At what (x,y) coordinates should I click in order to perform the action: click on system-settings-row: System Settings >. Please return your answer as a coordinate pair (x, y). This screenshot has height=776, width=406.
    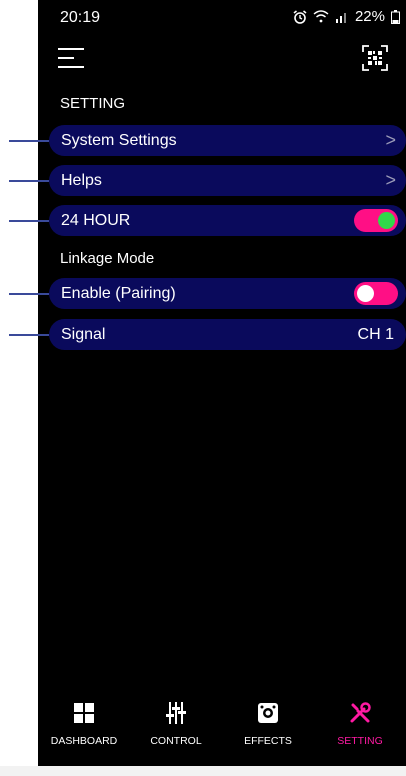
    Looking at the image, I should click on (227, 140).